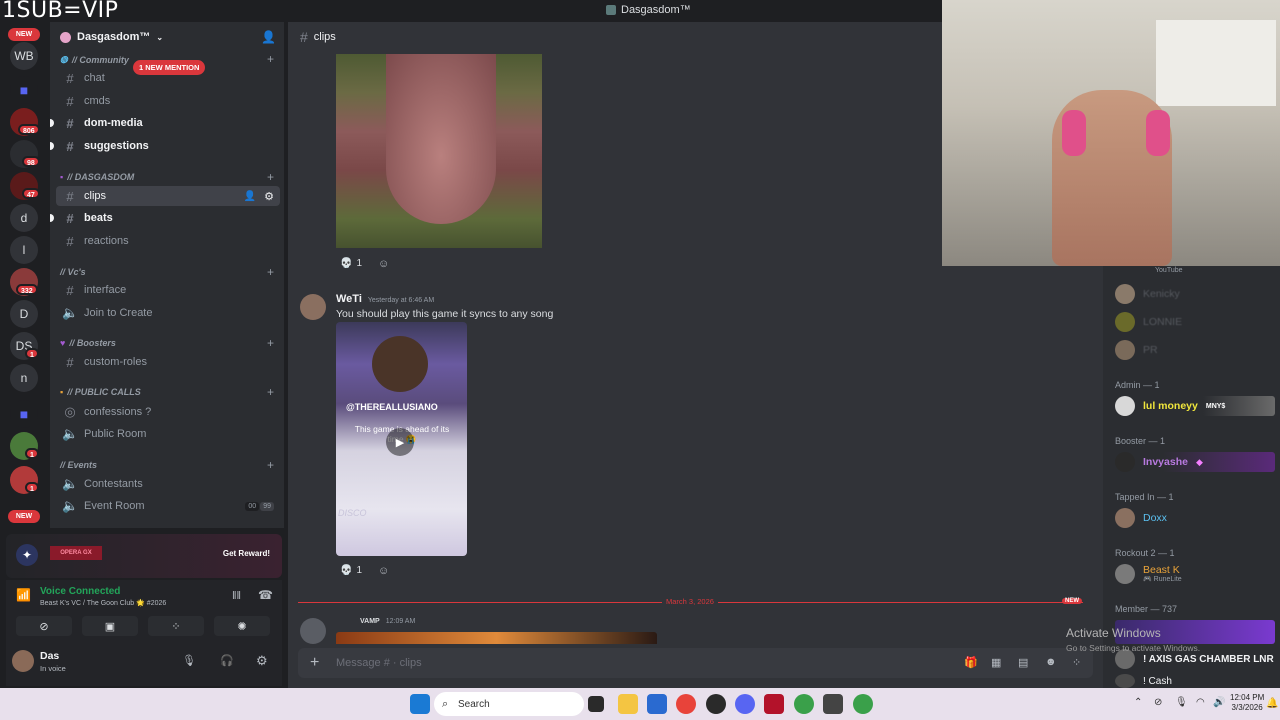 The image size is (1280, 720). Describe the element at coordinates (1272, 703) in the screenshot. I see `notification-icon: 🔔` at that location.